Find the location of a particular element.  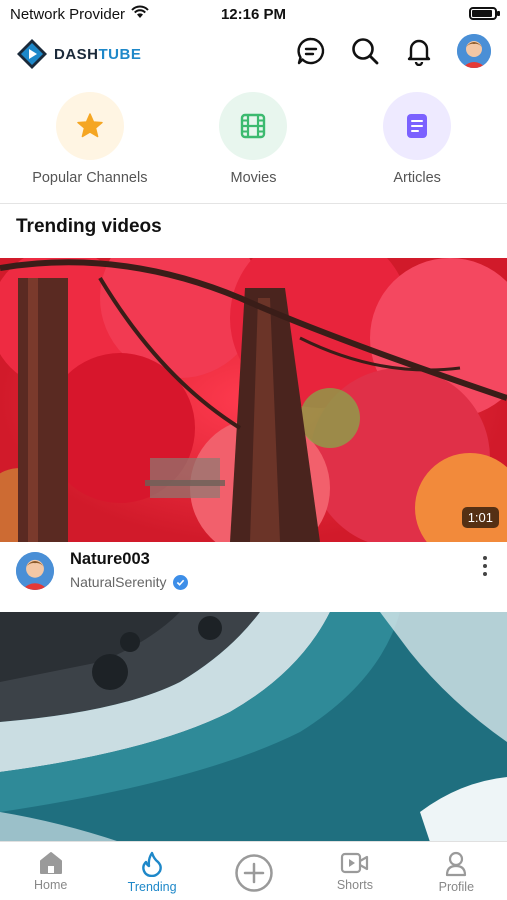

add-circle-icon is located at coordinates (253, 873).